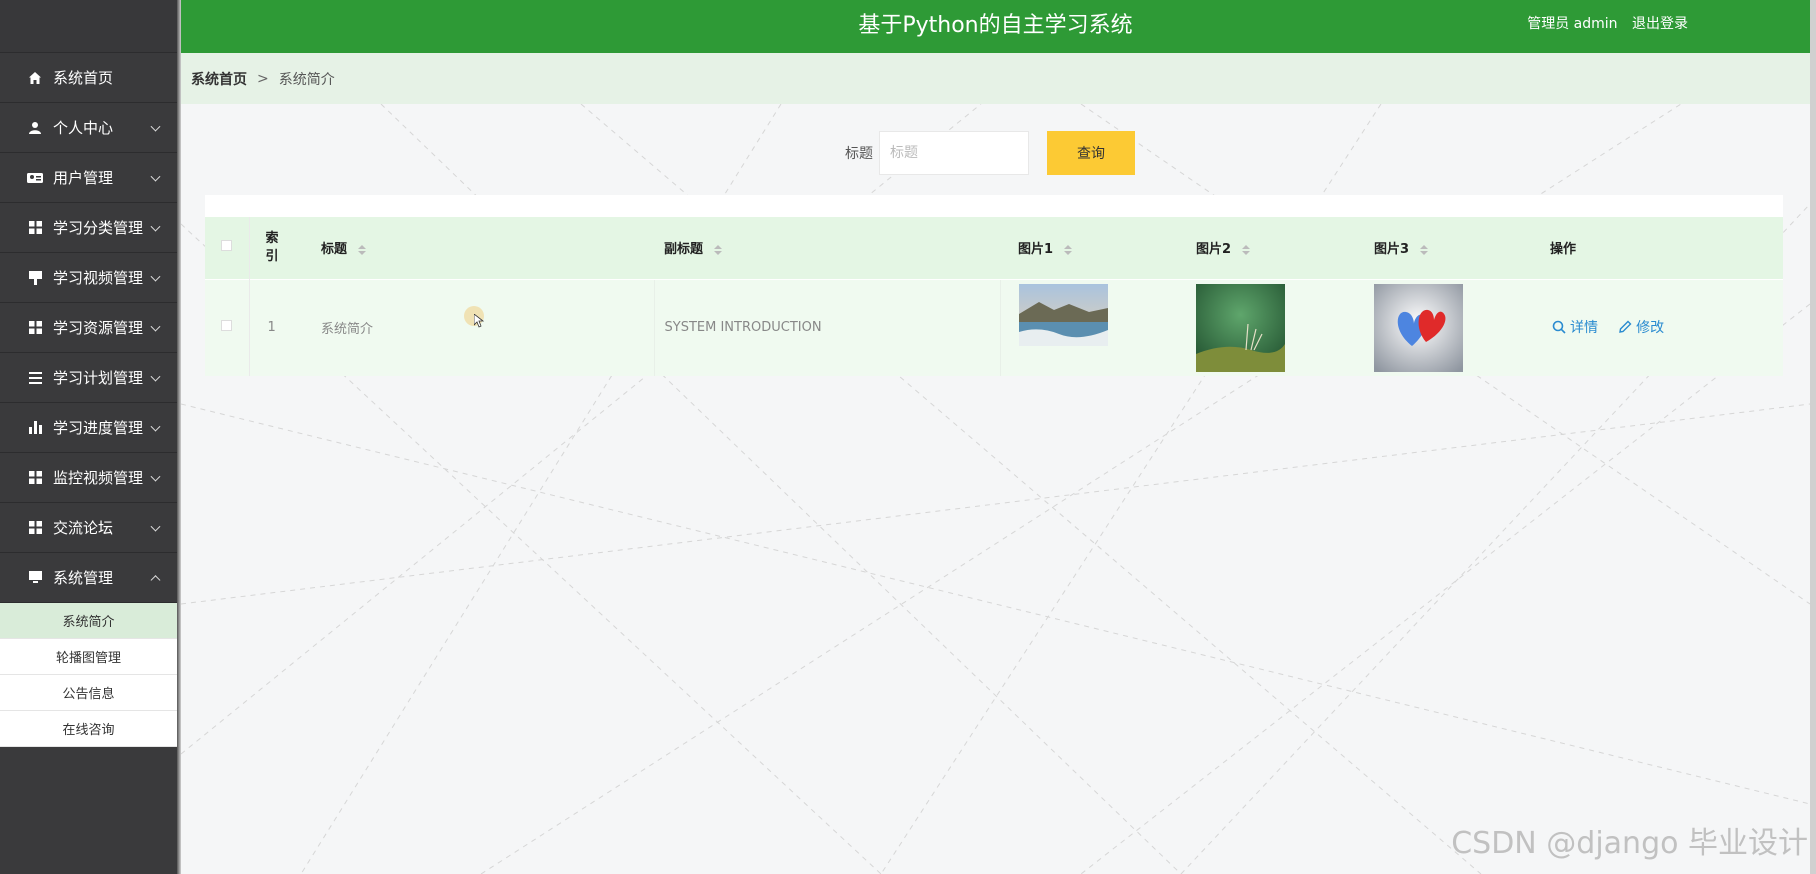 This screenshot has width=1816, height=874. I want to click on row-index: 1, so click(280, 327).